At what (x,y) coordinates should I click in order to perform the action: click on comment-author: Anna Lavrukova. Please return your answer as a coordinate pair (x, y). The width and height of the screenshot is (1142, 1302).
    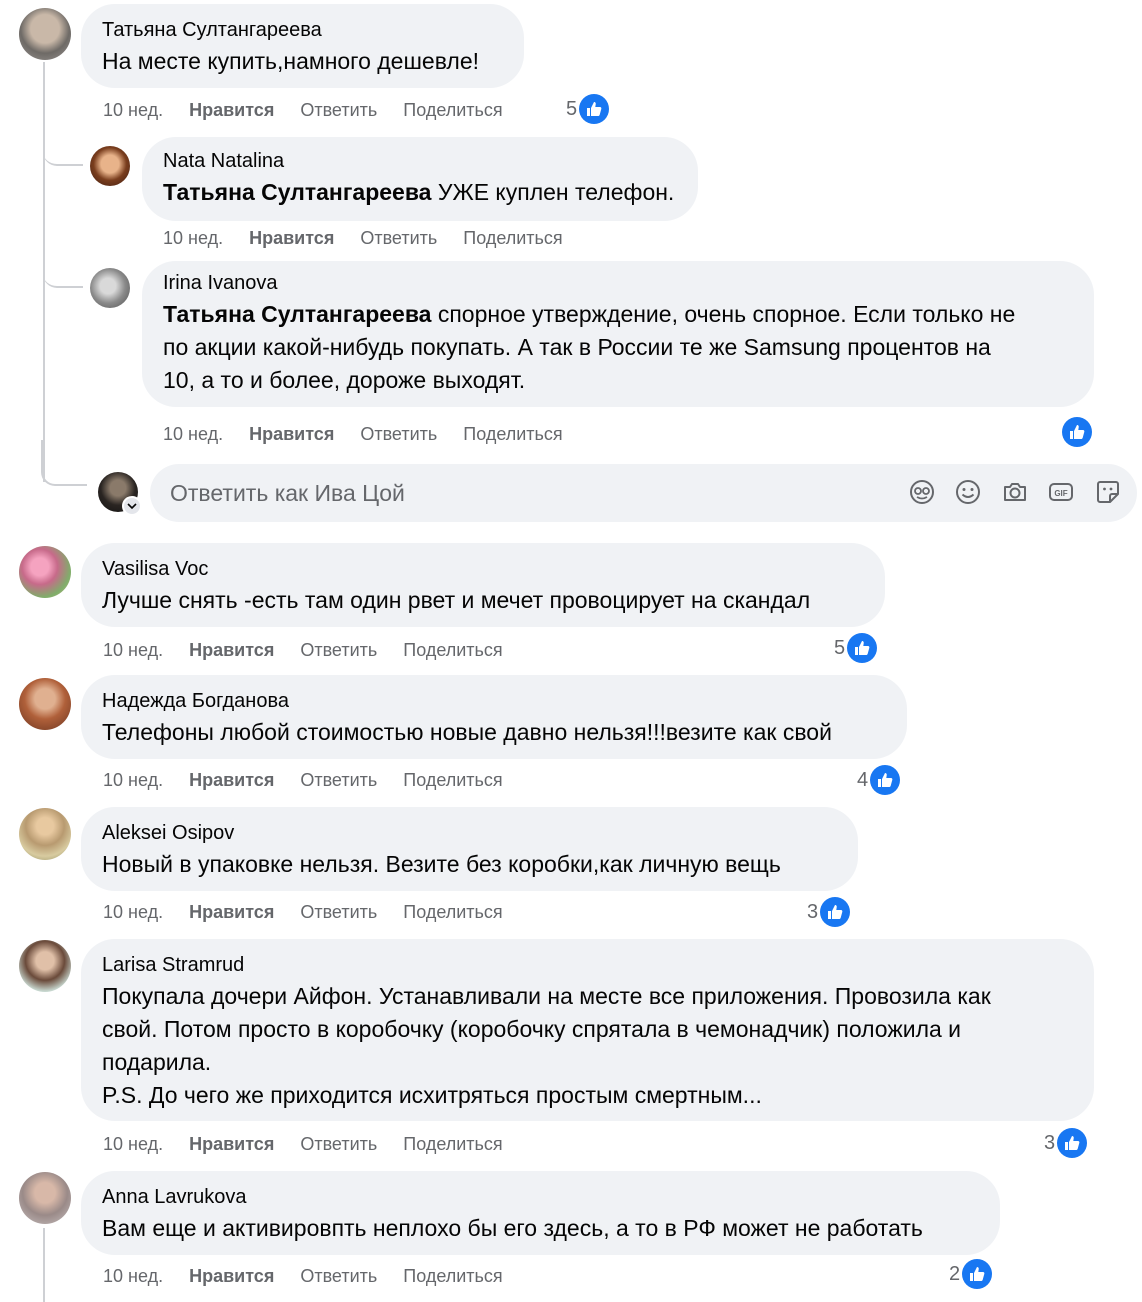
    Looking at the image, I should click on (541, 1197).